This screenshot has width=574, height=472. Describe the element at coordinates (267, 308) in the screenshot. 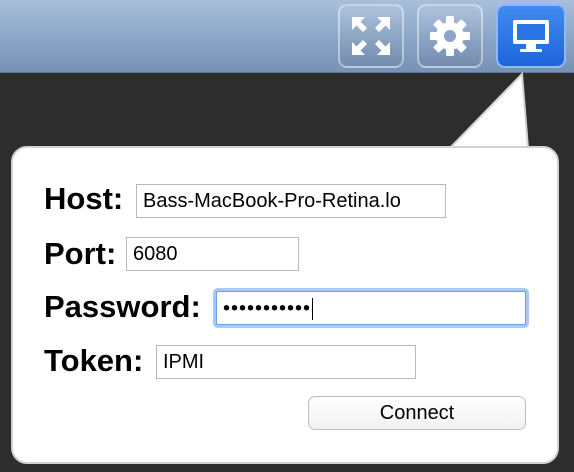

I see `password-value: •••••••••••` at that location.